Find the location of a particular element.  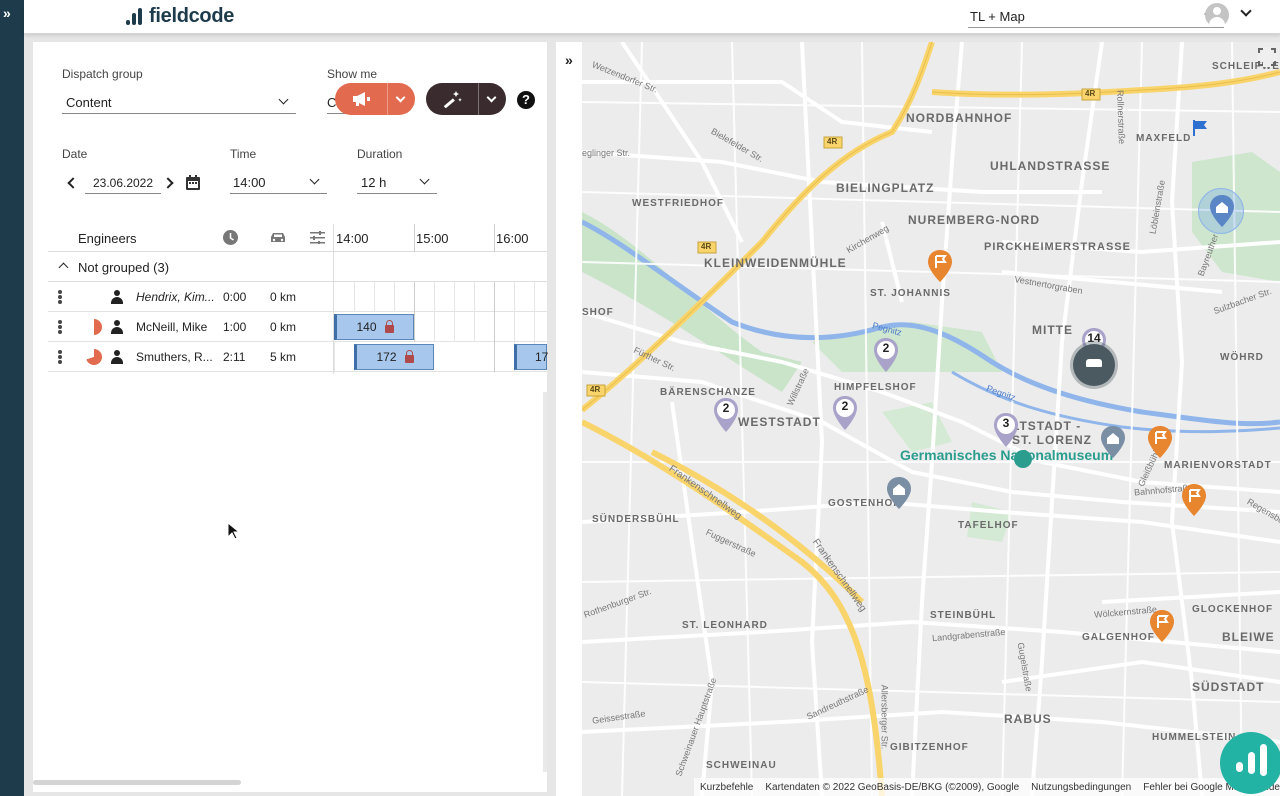

time-header-15: 15:00 is located at coordinates (432, 238).